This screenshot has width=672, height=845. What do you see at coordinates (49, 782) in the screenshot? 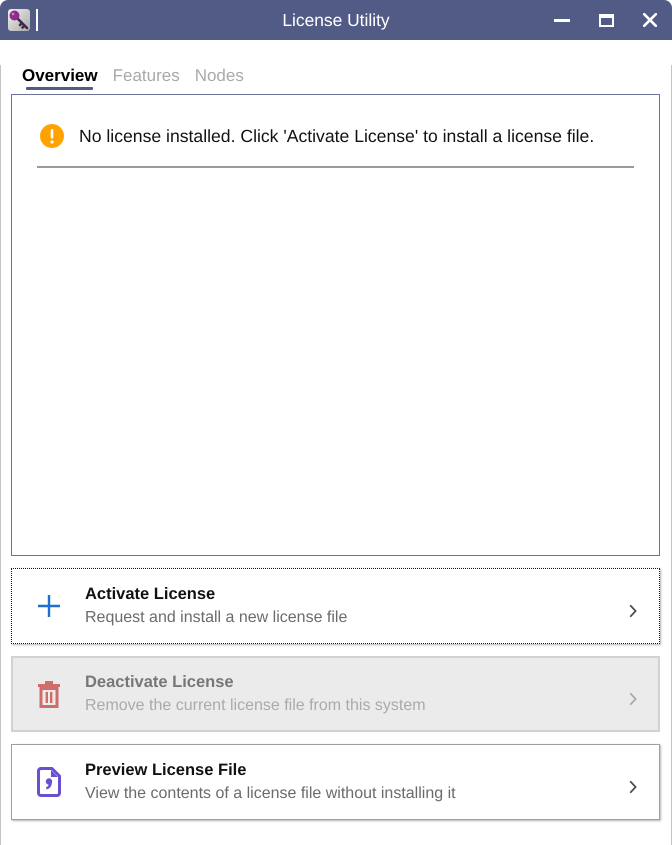
I see `document-icon` at bounding box center [49, 782].